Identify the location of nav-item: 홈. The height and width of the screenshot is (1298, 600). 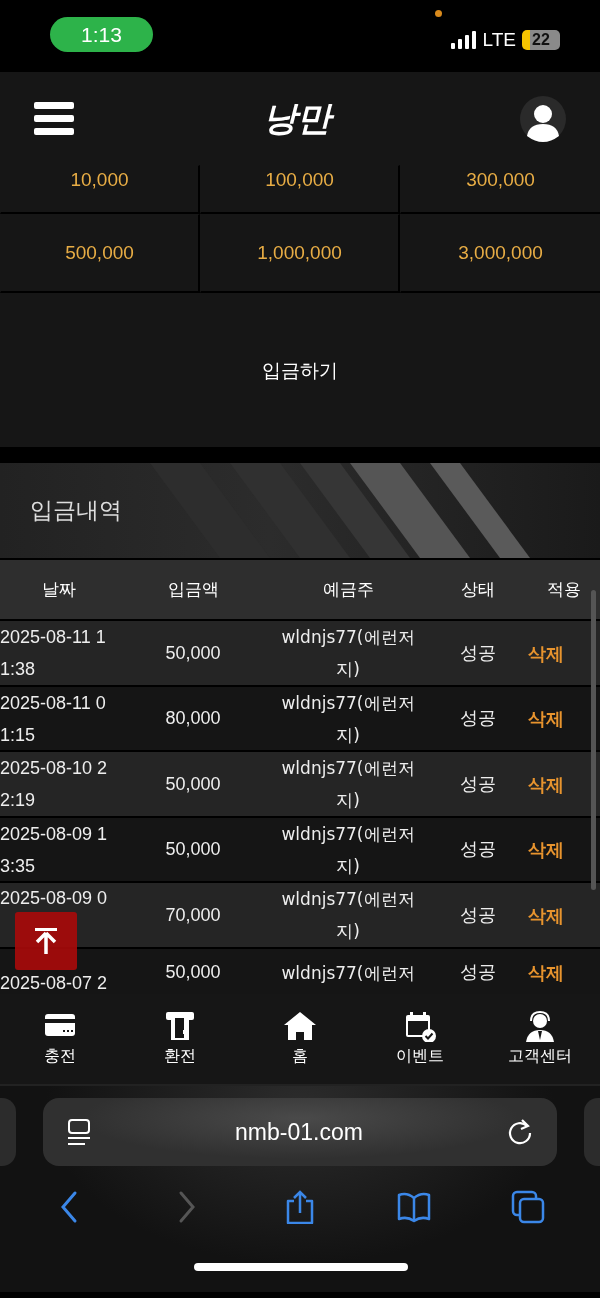
(300, 1039).